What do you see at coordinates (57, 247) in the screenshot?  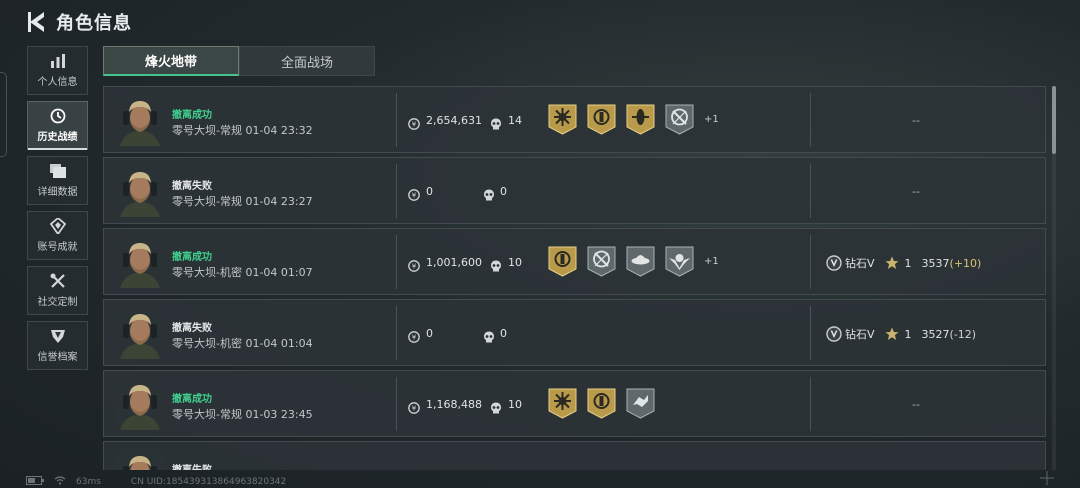 I see `sidebar-item-label: 账号成就` at bounding box center [57, 247].